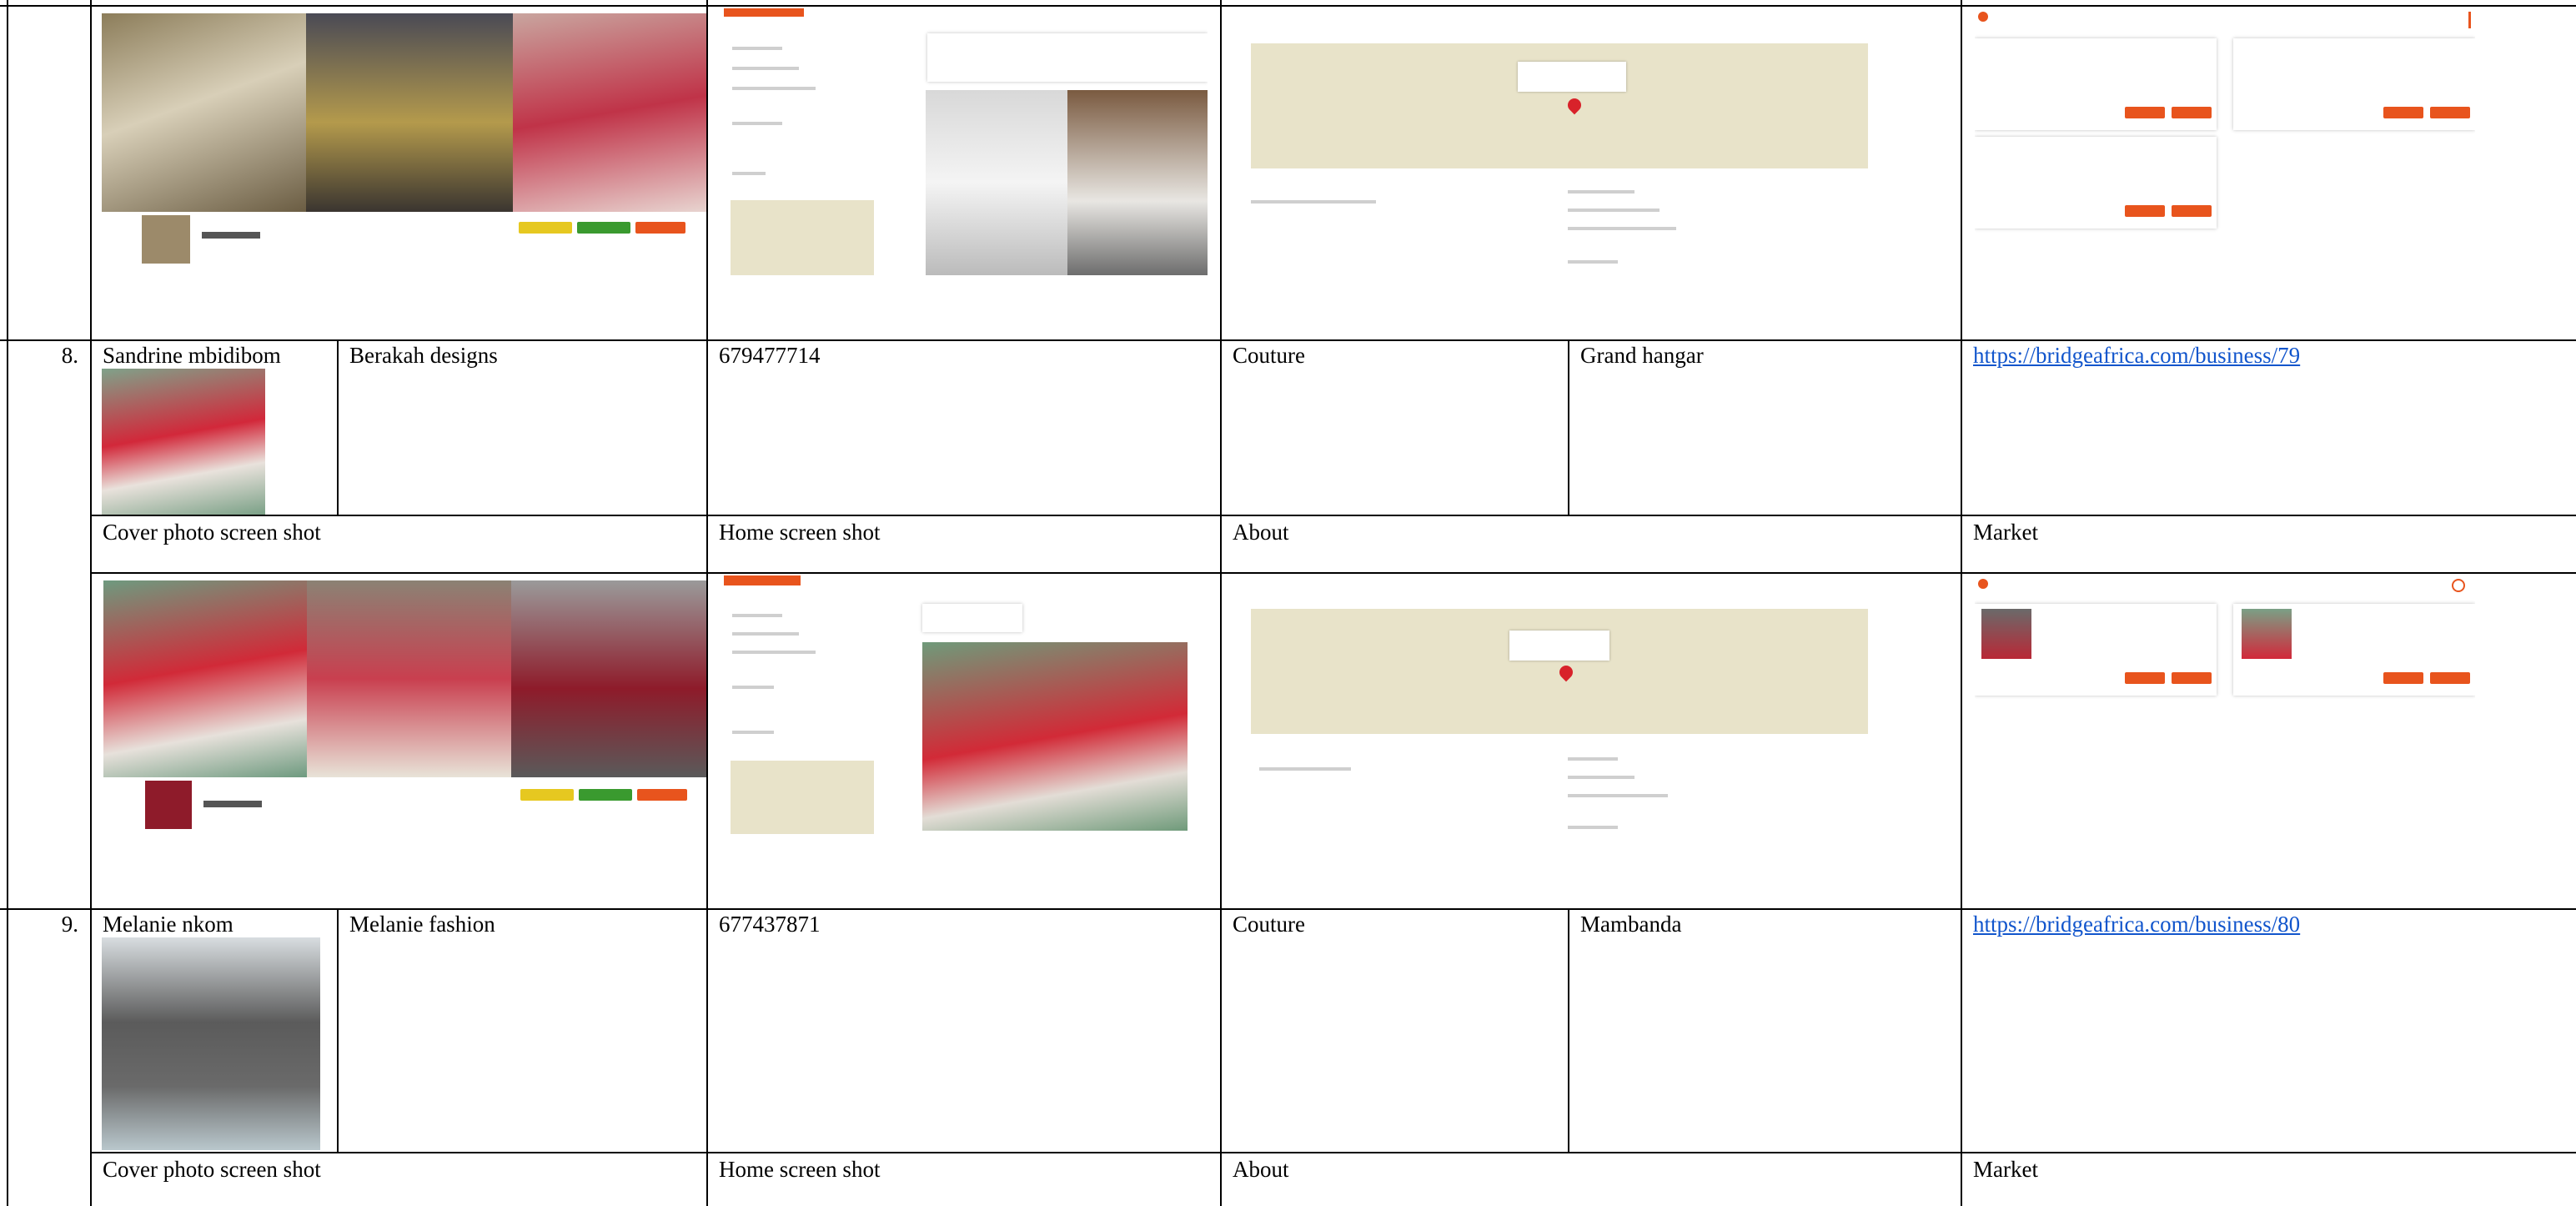 Image resolution: width=2576 pixels, height=1206 pixels. Describe the element at coordinates (1642, 356) in the screenshot. I see `location: Grand hangar` at that location.